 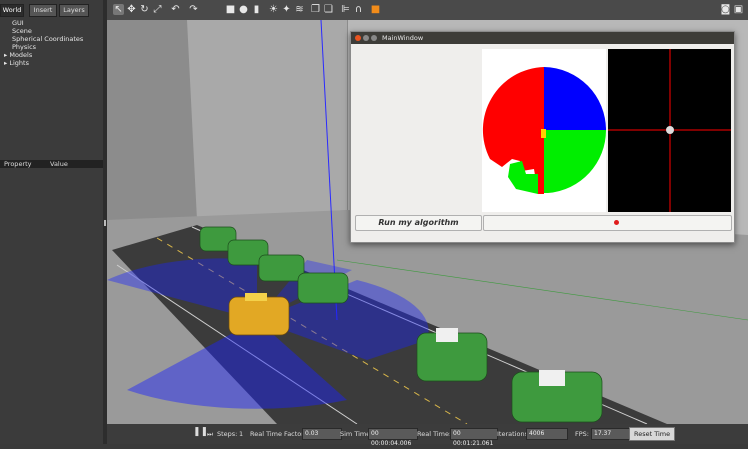 What do you see at coordinates (118, 9) in the screenshot?
I see `select-arrow-icon: ↖` at bounding box center [118, 9].